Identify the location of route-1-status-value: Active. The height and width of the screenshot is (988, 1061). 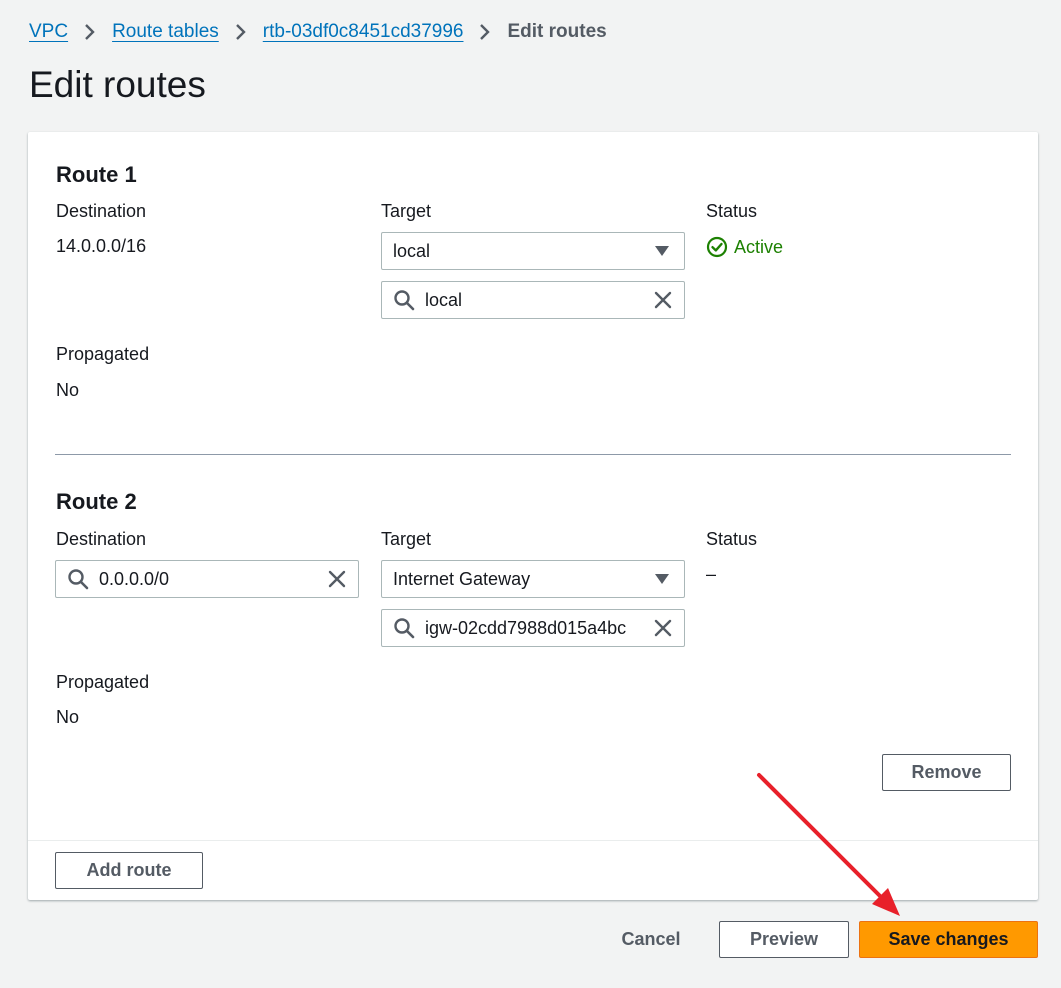
(759, 246).